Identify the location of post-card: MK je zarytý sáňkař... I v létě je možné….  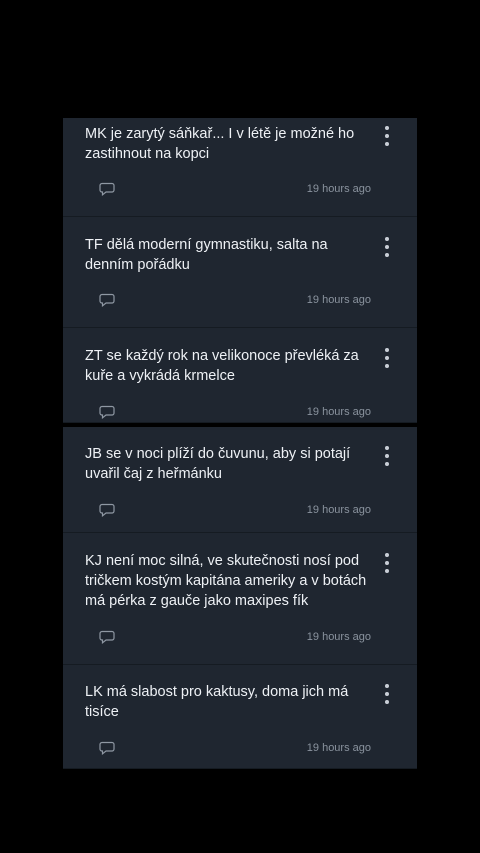
(240, 167).